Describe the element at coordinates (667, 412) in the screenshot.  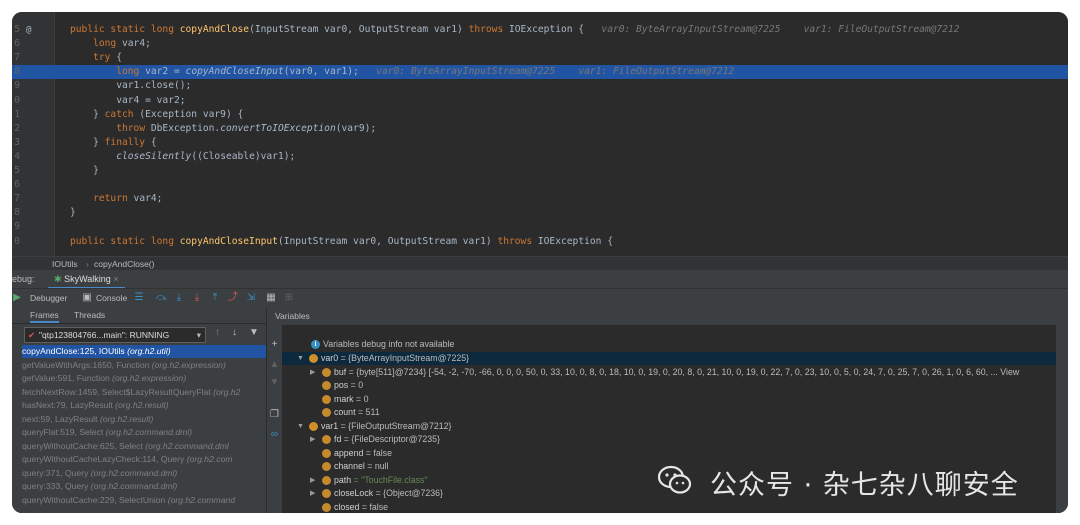
I see `variable-row: count = 511` at that location.